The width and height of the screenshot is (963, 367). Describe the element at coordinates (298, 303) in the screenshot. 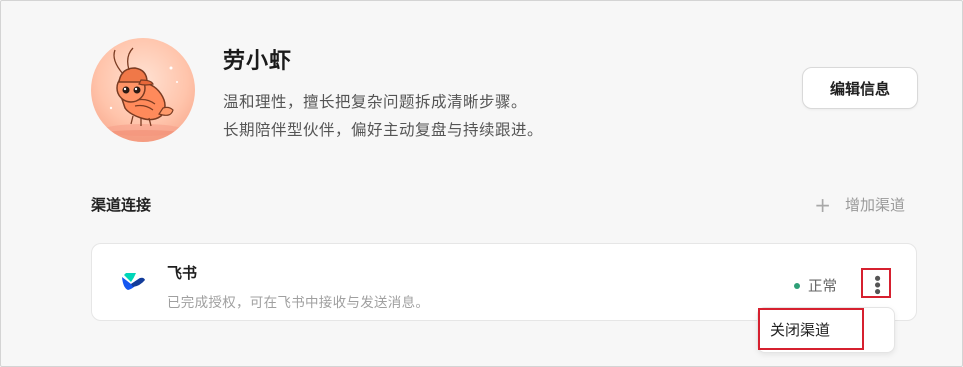

I see `channel-description: 已完成授权，可在飞书中接收与发送消息。` at that location.